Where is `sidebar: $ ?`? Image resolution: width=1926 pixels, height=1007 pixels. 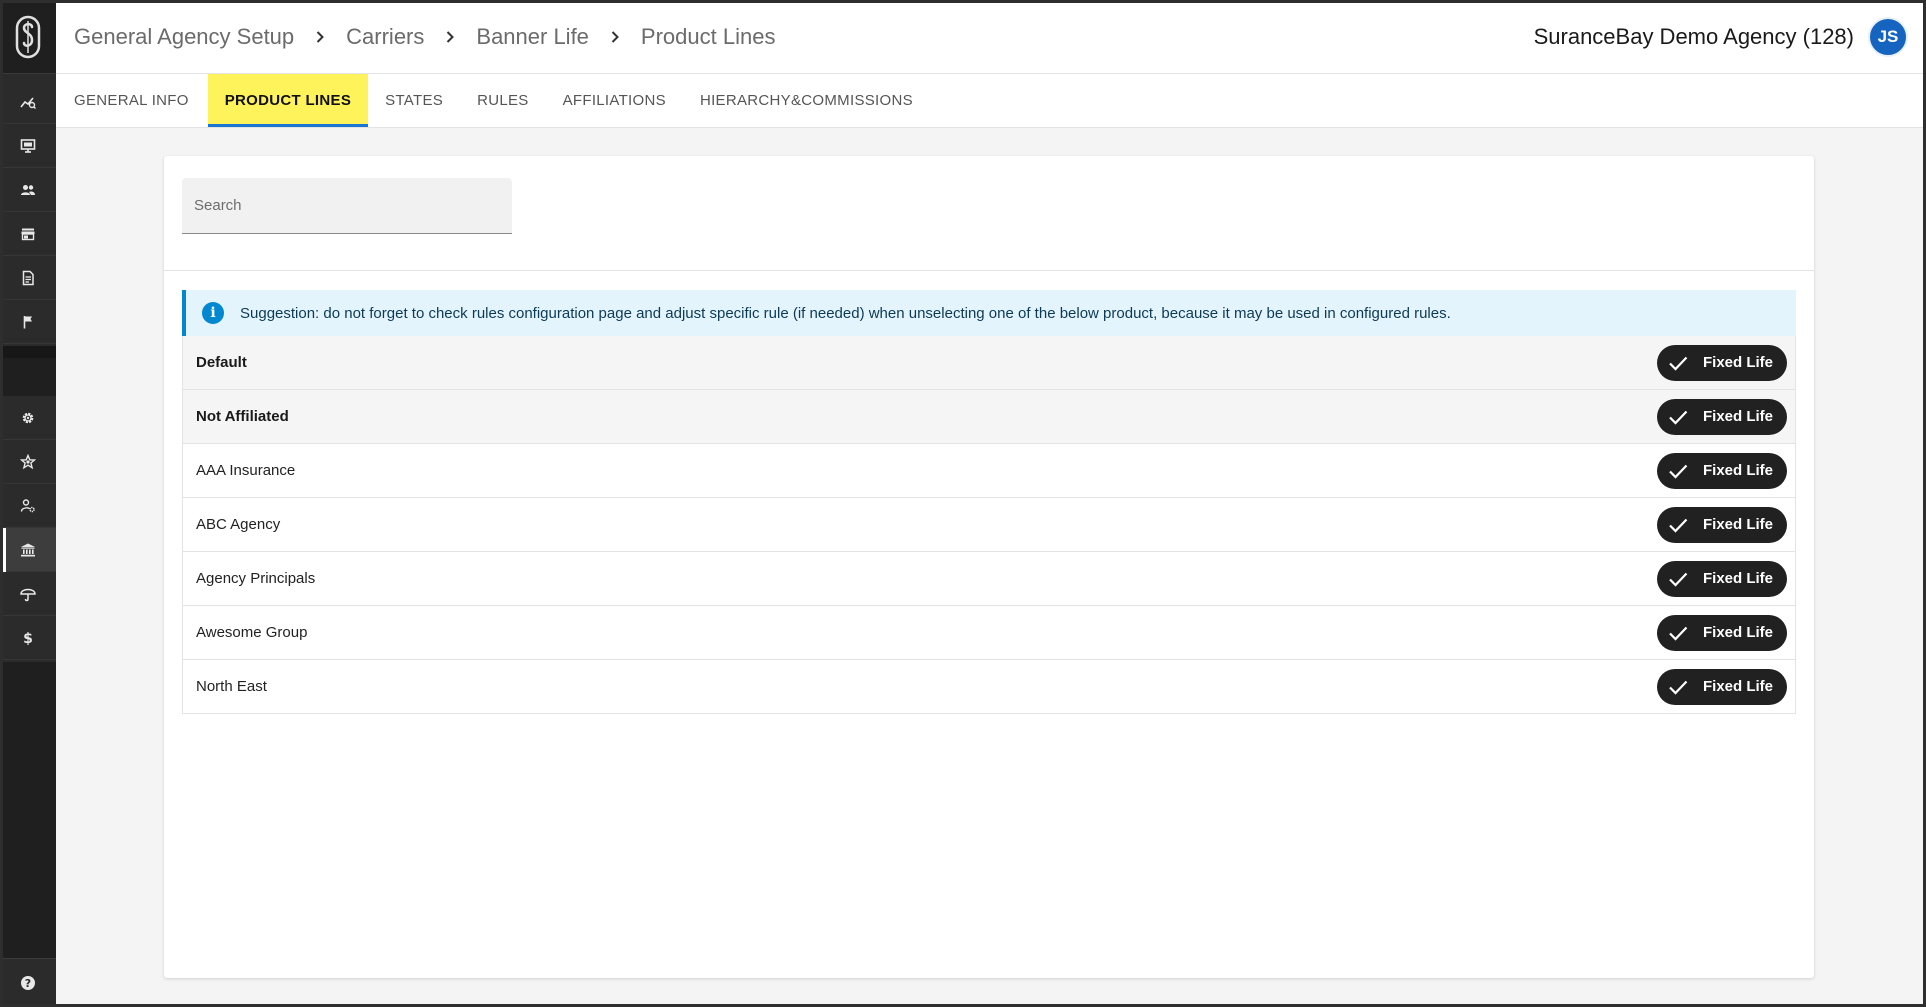
sidebar: $ ? is located at coordinates (28, 503).